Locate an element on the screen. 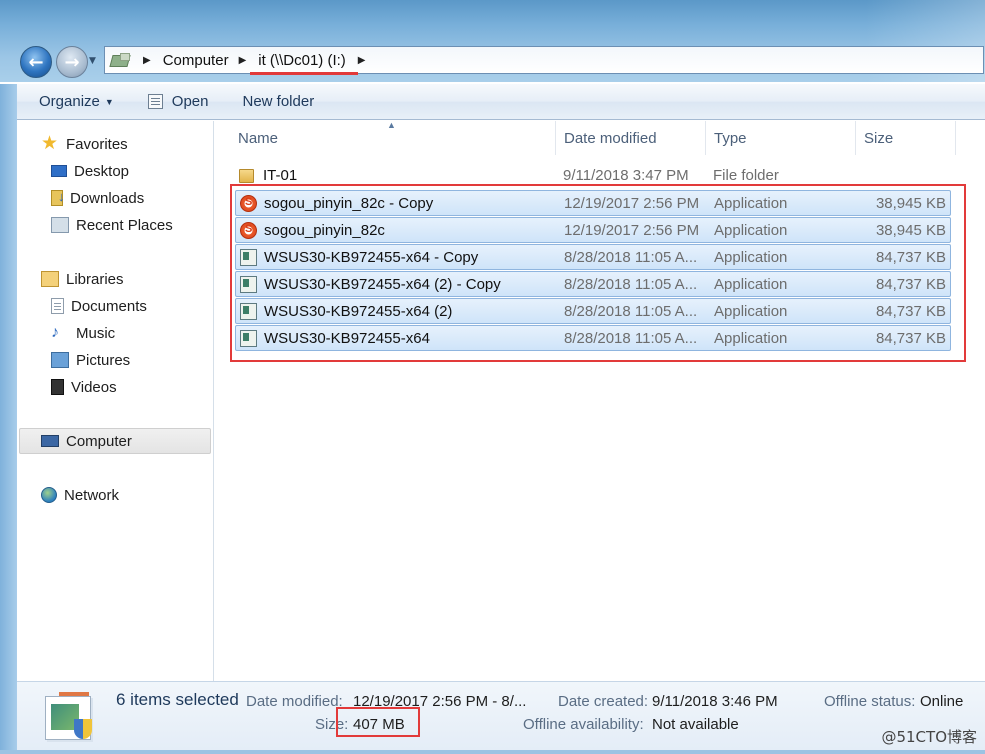  watermark: @51CTO博客 is located at coordinates (929, 737).